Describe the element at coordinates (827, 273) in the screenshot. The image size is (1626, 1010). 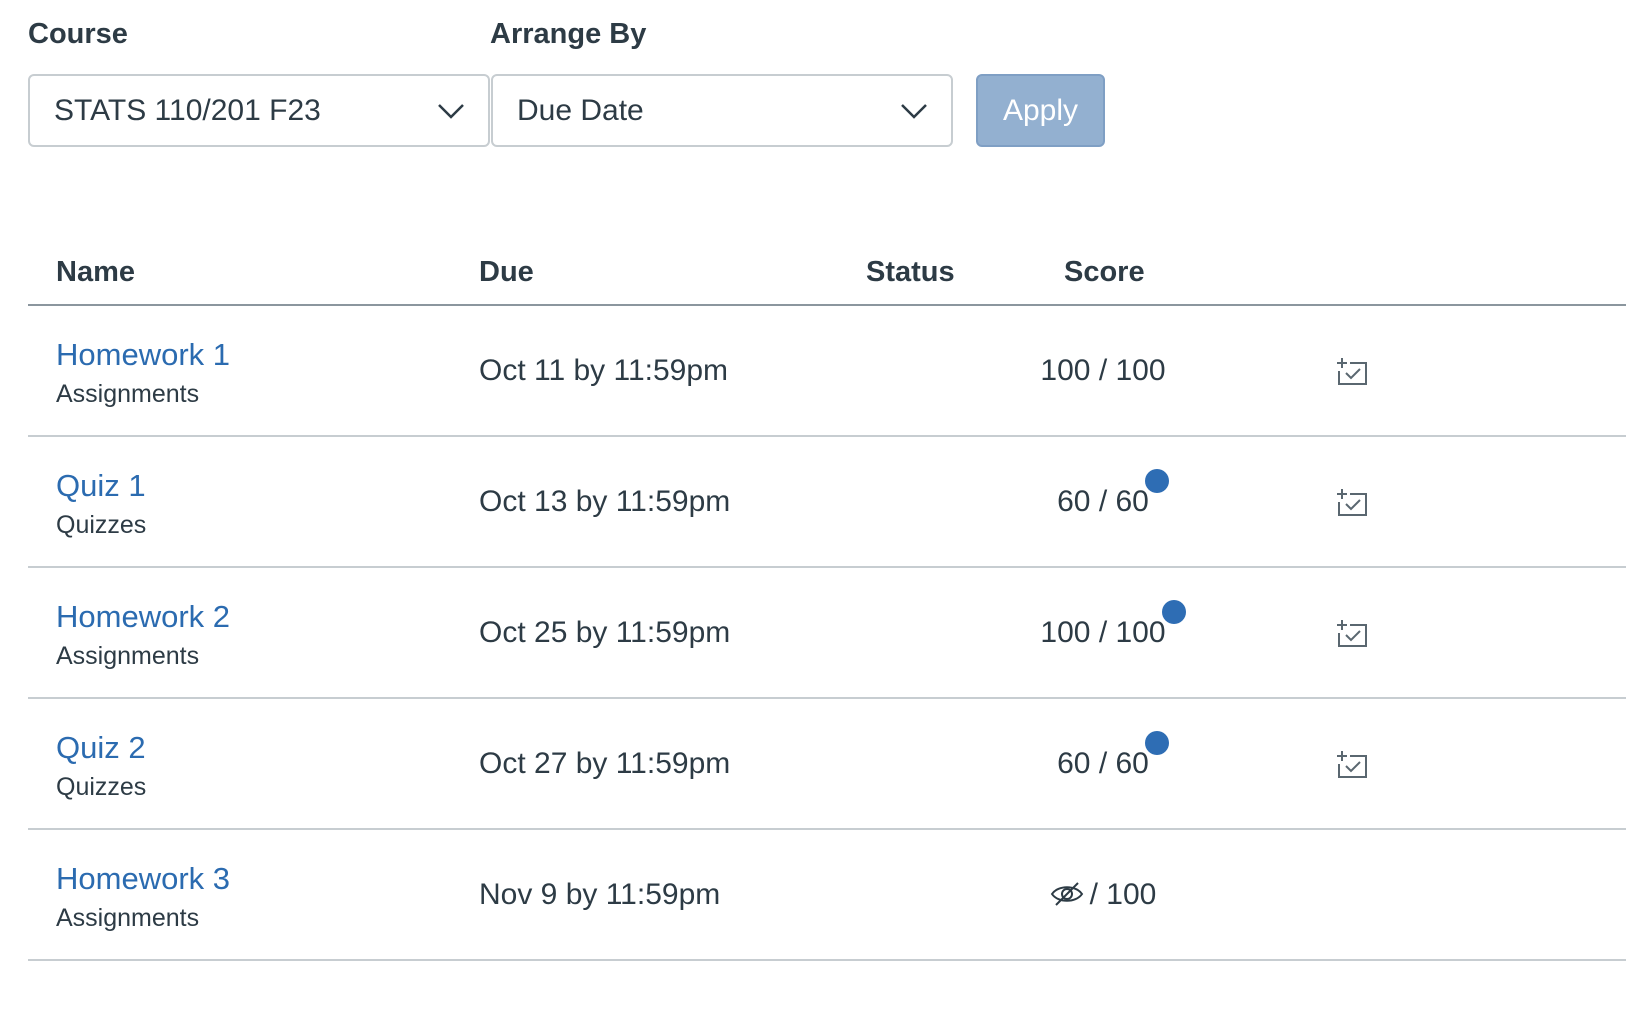
I see `table-header: Name Due Status Score` at that location.